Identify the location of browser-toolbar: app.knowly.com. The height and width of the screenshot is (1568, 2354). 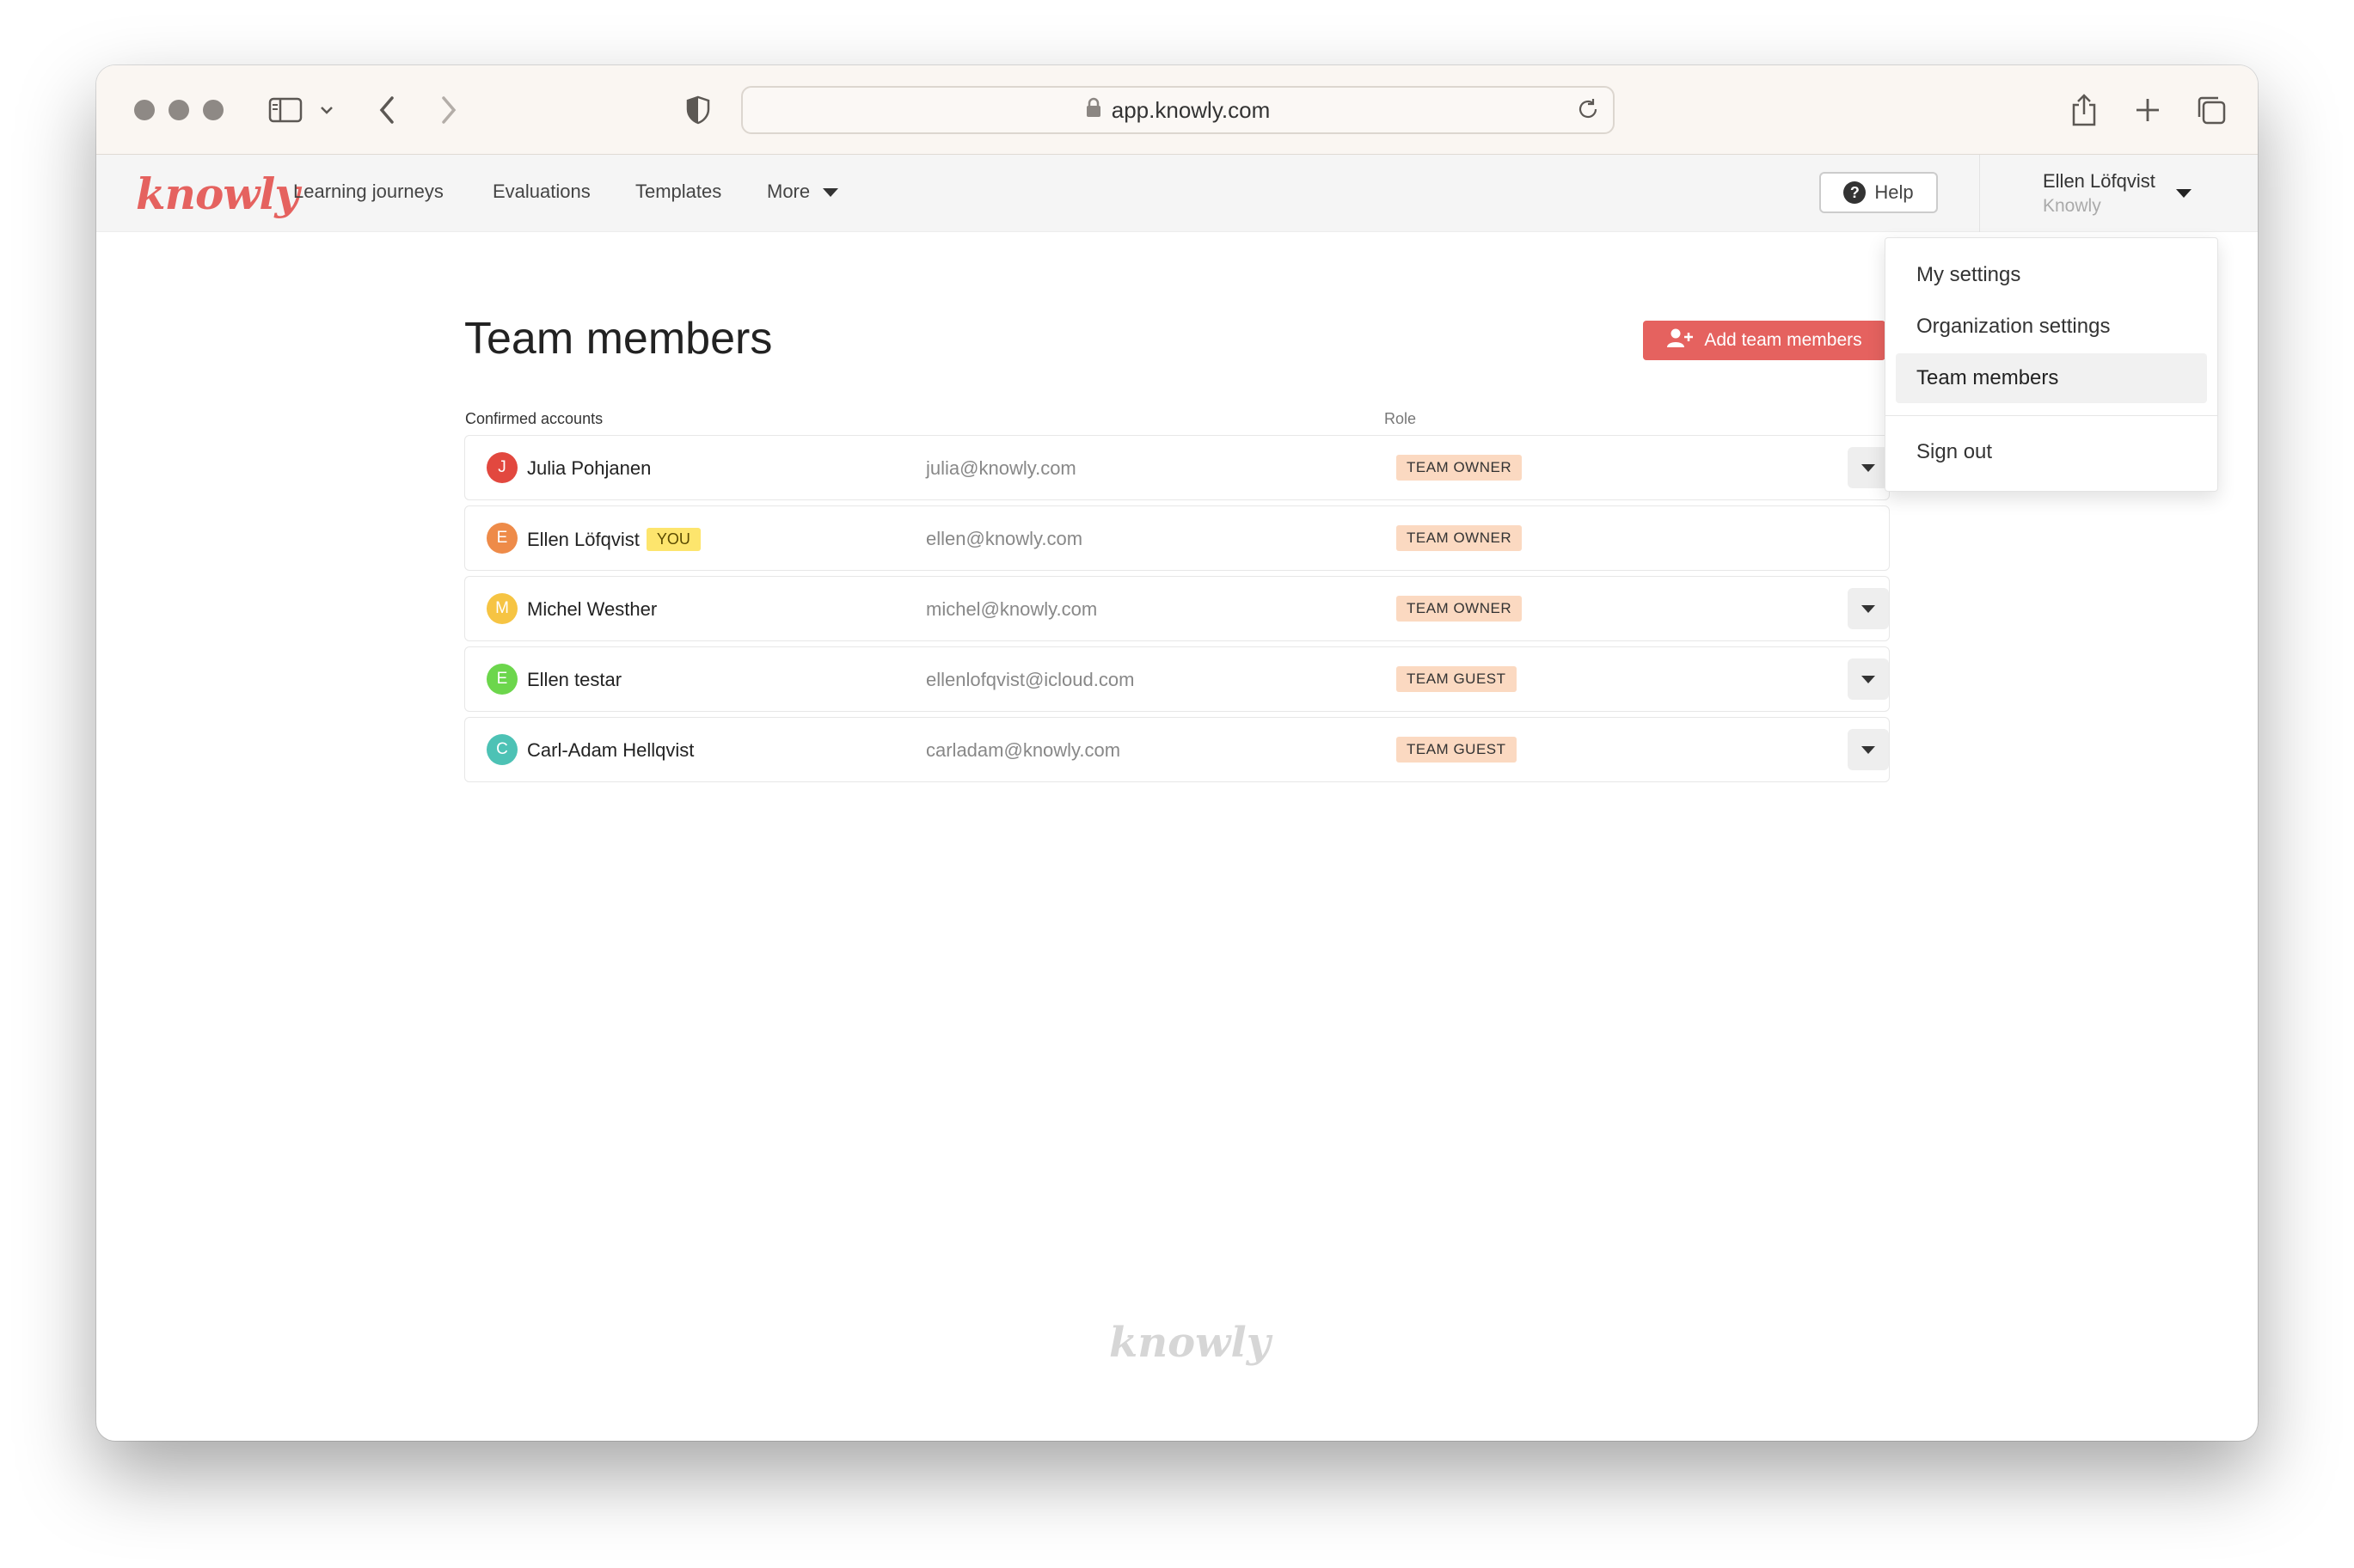
(1177, 110).